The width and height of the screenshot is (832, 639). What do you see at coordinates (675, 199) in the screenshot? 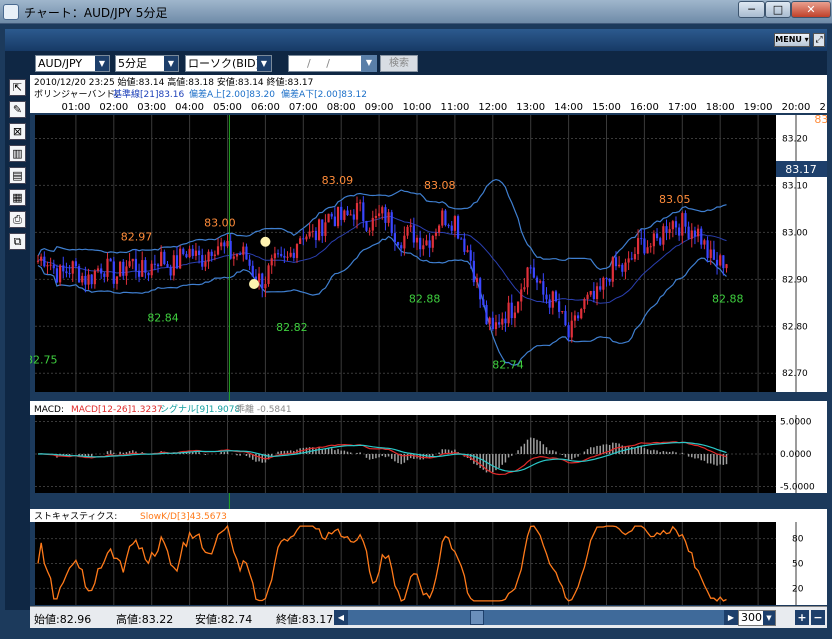
I see `annotation-label: 83.05` at bounding box center [675, 199].